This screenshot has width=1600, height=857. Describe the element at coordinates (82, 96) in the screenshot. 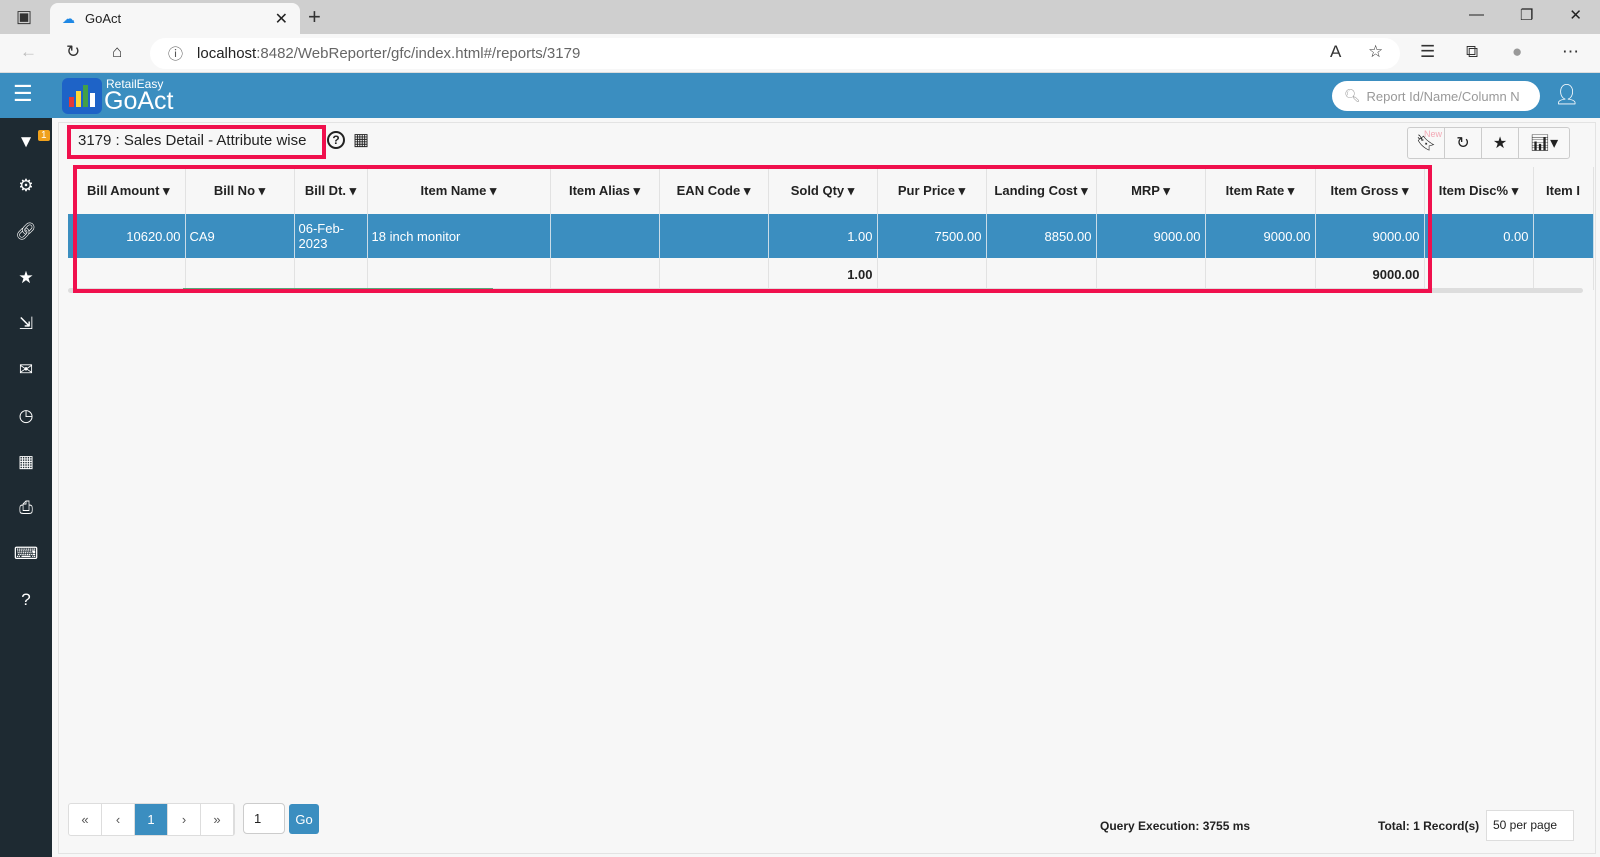

I see `goact-logo` at that location.